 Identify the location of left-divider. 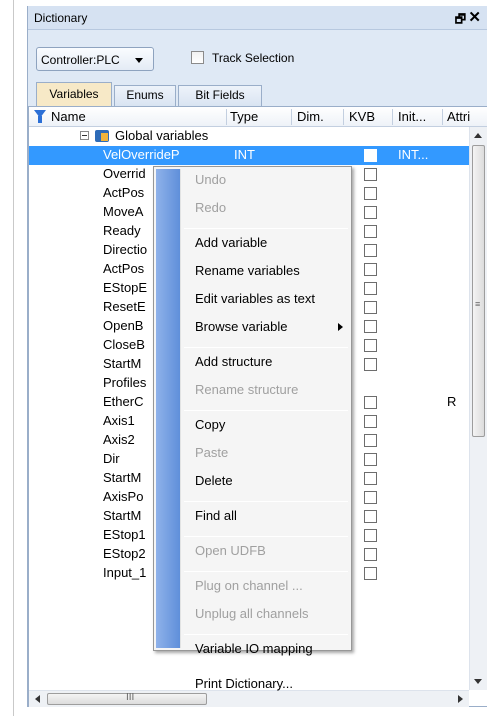
(13, 358).